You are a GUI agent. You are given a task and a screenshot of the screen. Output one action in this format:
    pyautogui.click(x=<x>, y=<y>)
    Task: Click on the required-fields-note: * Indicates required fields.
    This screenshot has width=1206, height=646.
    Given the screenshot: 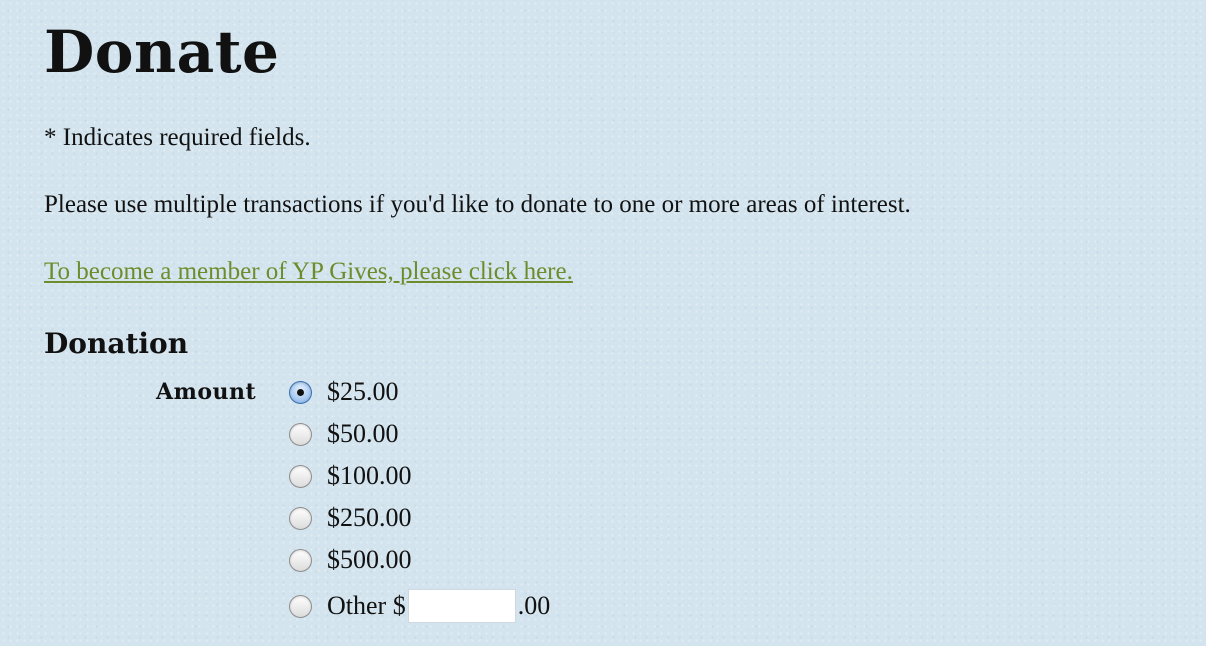 What is the action you would take?
    pyautogui.click(x=177, y=137)
    